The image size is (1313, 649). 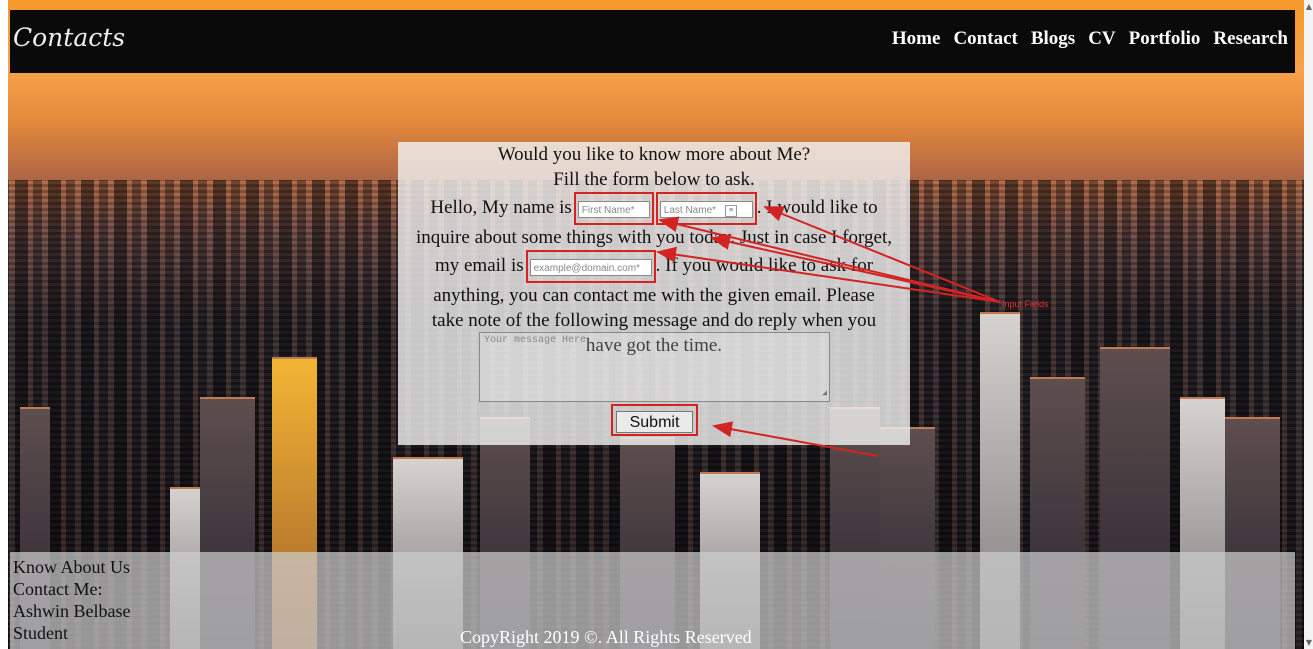 I want to click on email-highlight: example@domain.com*, so click(x=590, y=266).